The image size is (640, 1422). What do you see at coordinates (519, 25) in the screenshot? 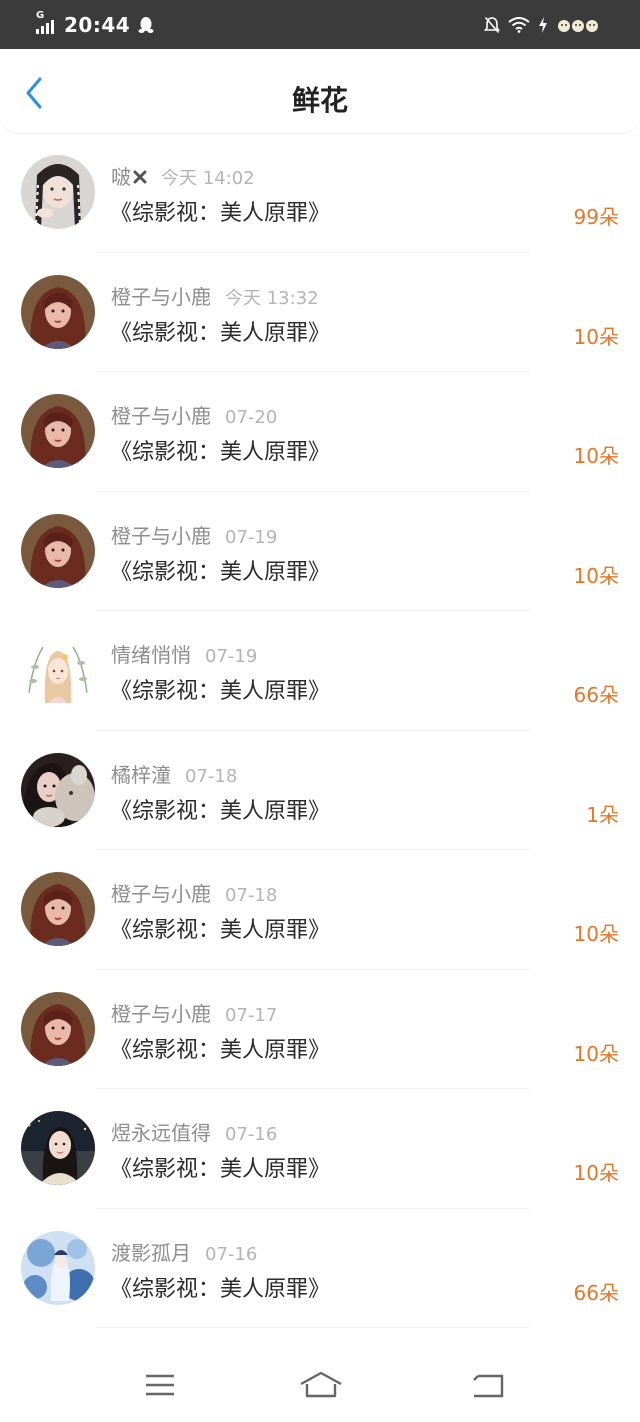
I see `wifi-icon` at bounding box center [519, 25].